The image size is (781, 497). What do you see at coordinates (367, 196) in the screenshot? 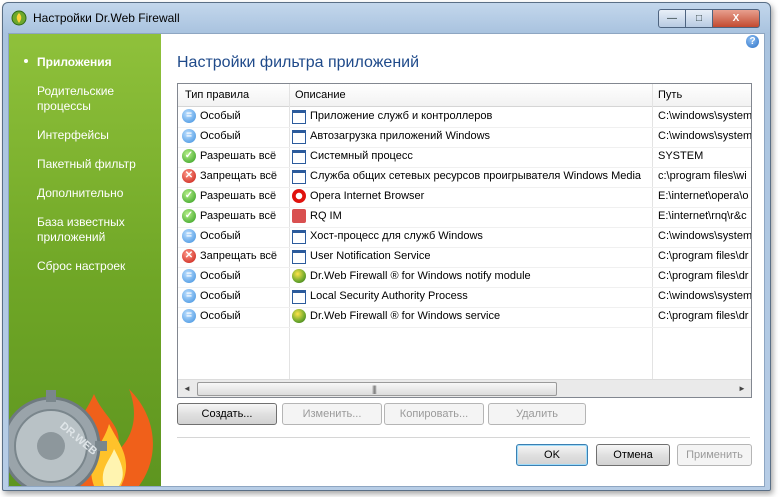
I see `description-cell: Opera Internet Browser` at bounding box center [367, 196].